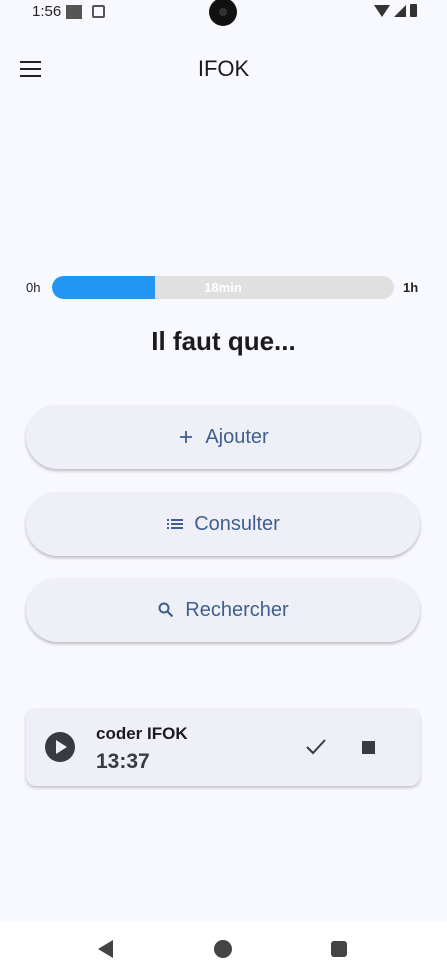  I want to click on add-button: Ajouter, so click(223, 437).